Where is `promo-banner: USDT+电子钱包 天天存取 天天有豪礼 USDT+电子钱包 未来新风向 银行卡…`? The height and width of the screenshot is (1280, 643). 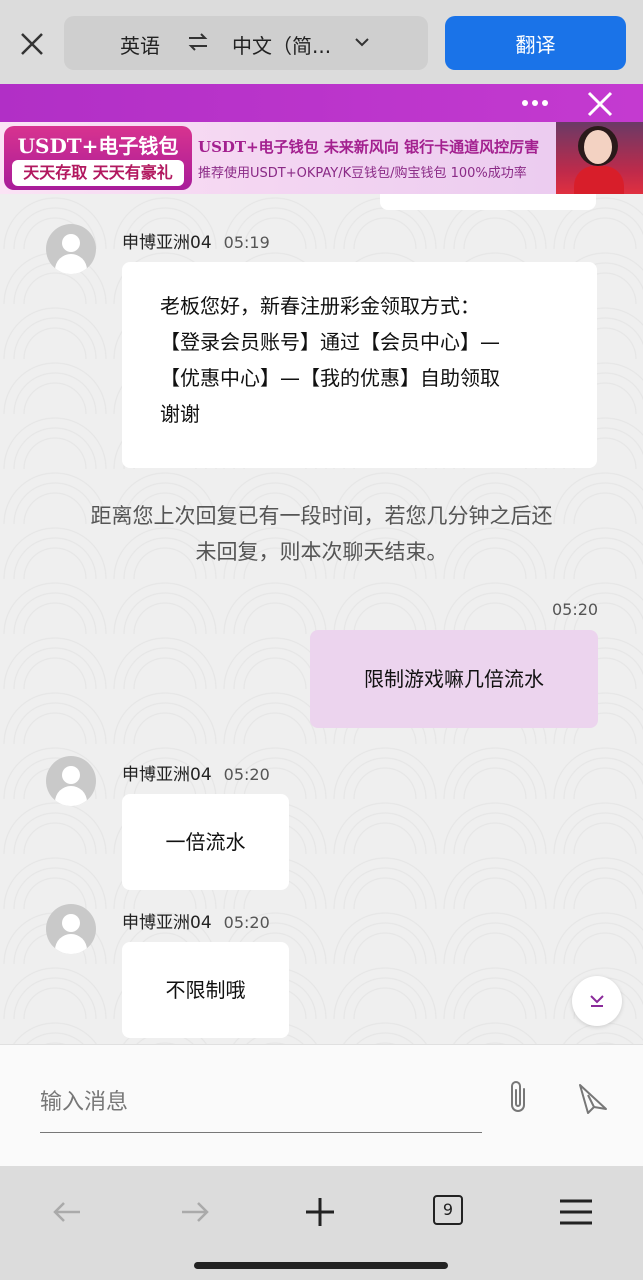
promo-banner: USDT+电子钱包 天天存取 天天有豪礼 USDT+电子钱包 未来新风向 银行卡… is located at coordinates (321, 158).